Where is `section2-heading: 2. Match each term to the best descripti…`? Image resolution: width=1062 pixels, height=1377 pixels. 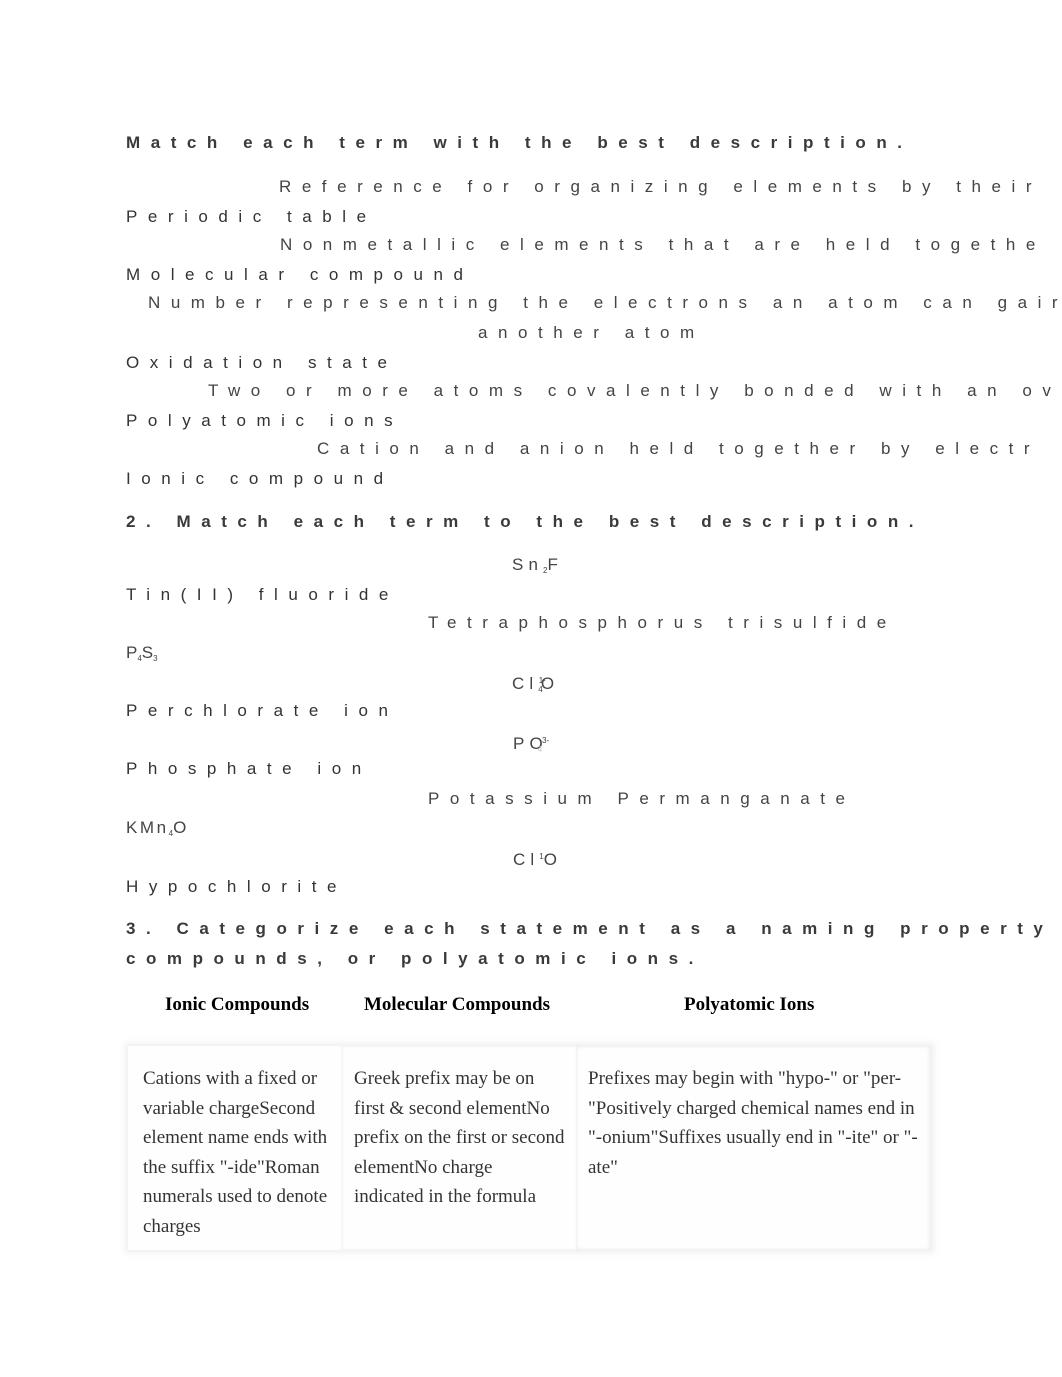
section2-heading: 2. Match each term to the best descripti… is located at coordinates (525, 521).